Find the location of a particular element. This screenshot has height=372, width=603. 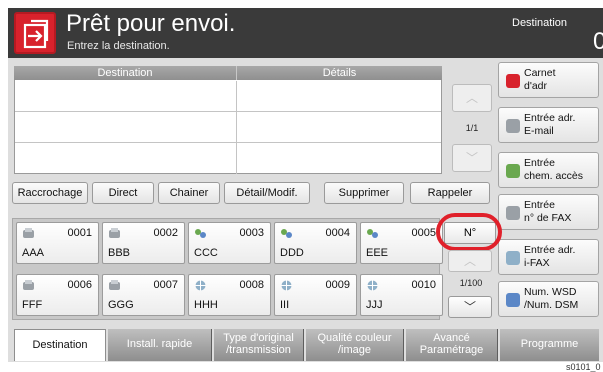

speed-dial-name: JJJ is located at coordinates (374, 305).